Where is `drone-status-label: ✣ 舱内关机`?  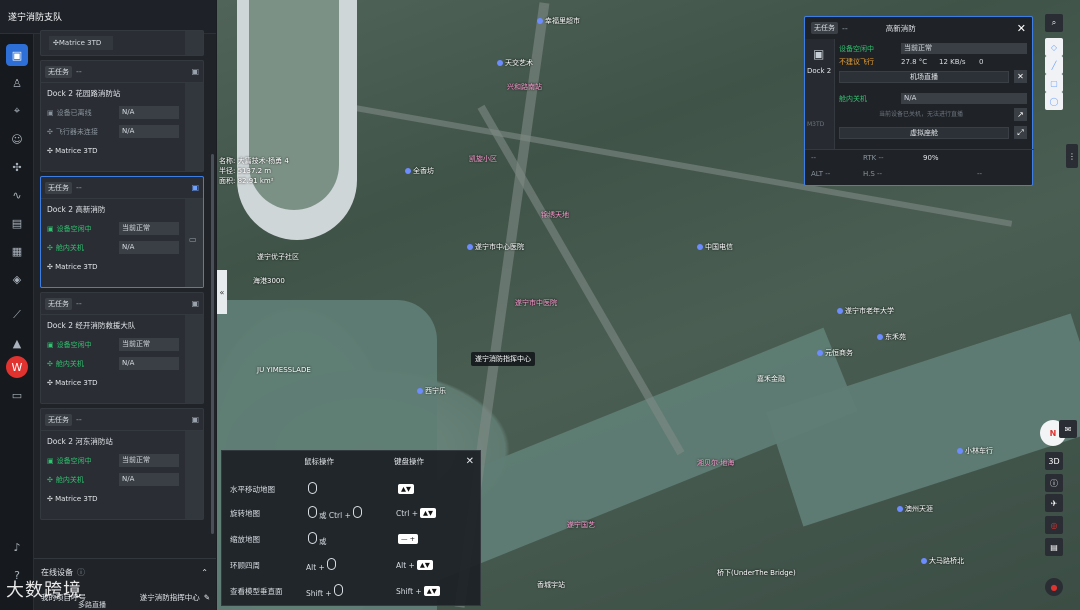
drone-status-label: ✣ 舱内关机 is located at coordinates (65, 363).